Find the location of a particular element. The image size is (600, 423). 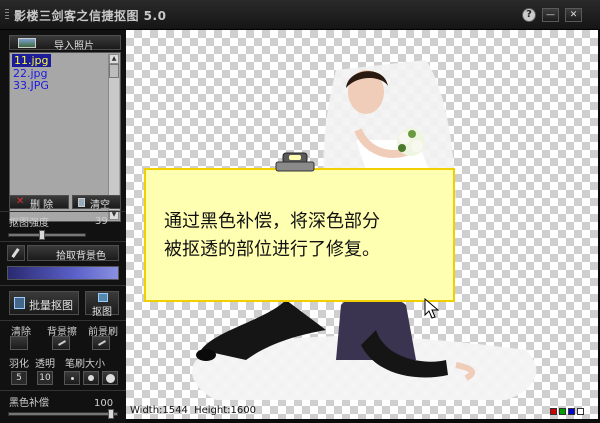

feather-input: 5 is located at coordinates (19, 378).